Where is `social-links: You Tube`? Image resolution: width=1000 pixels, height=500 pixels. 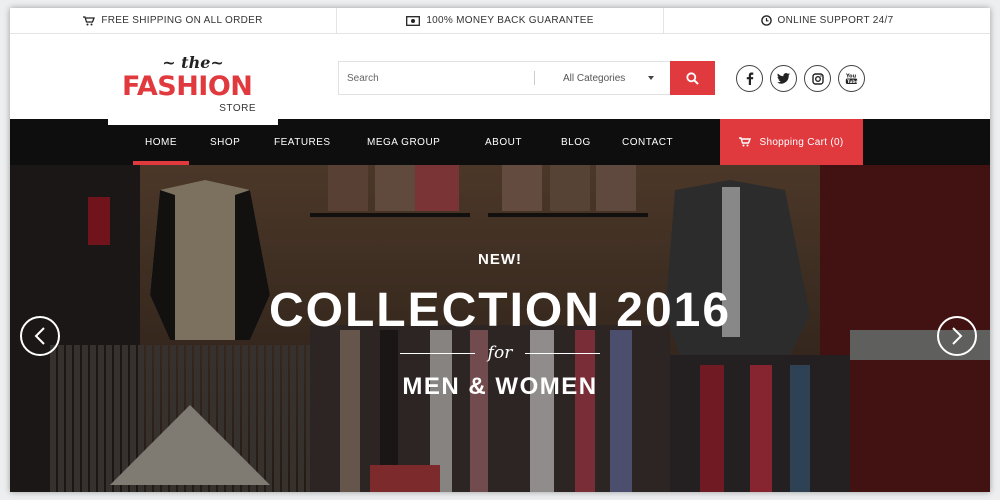 social-links: You Tube is located at coordinates (804, 78).